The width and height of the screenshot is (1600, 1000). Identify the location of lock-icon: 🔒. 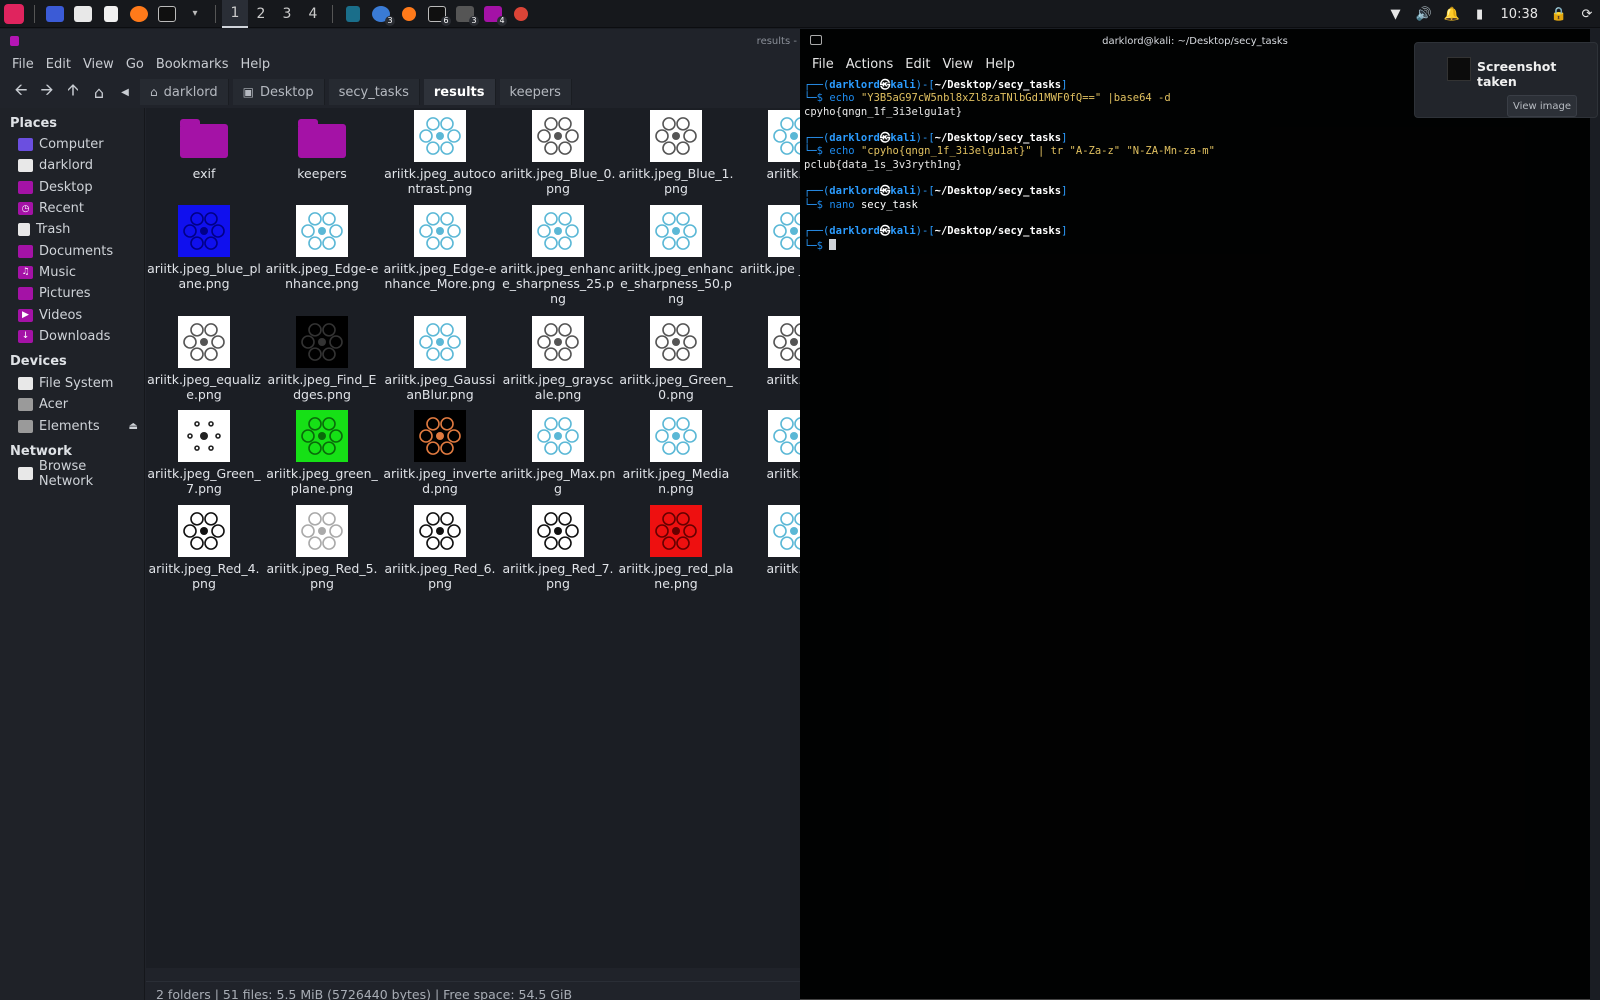
(1559, 14).